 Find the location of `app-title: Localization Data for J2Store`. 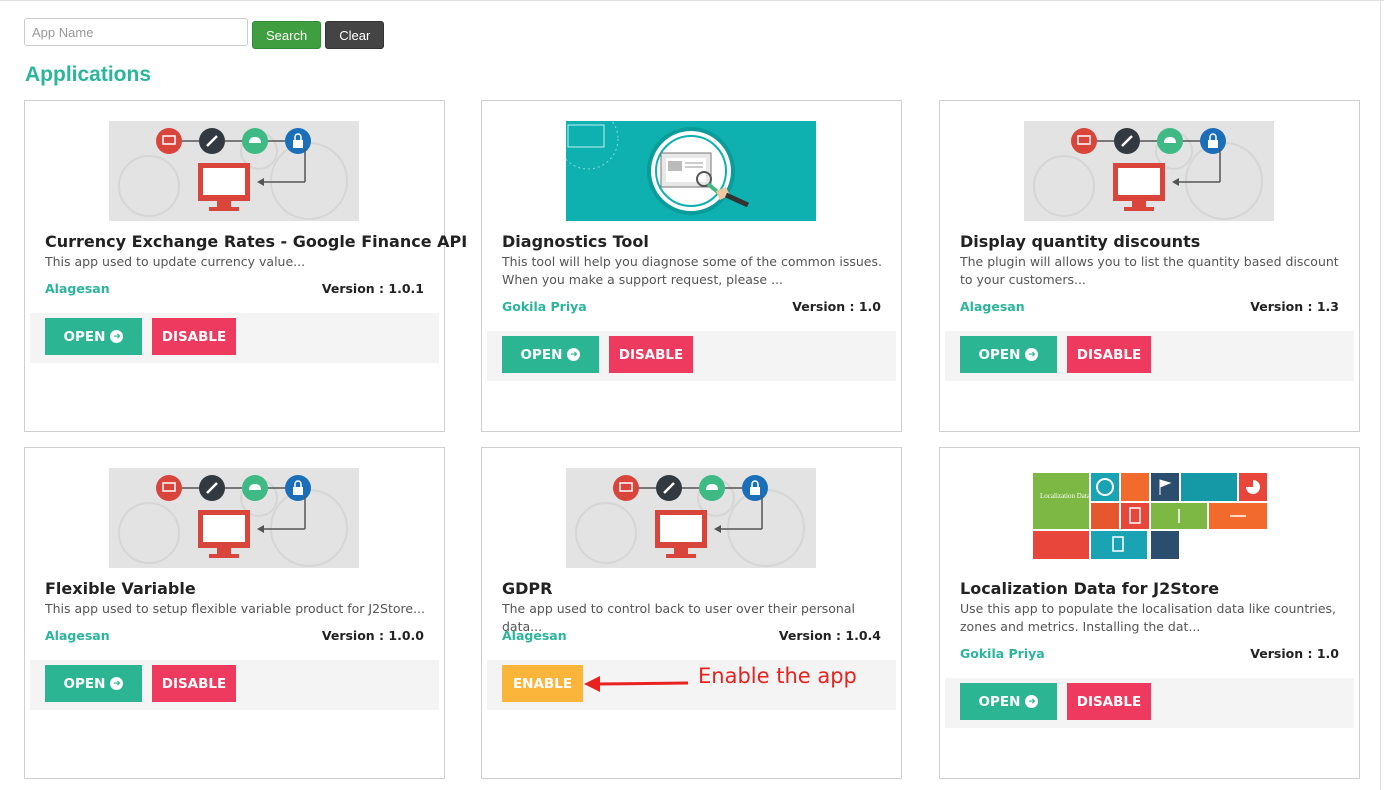

app-title: Localization Data for J2Store is located at coordinates (1090, 588).